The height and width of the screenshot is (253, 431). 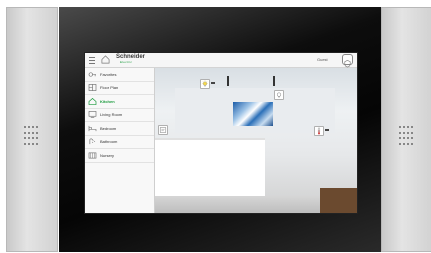 I want to click on sidebar-item-favorites: Favorites, so click(x=119, y=75).